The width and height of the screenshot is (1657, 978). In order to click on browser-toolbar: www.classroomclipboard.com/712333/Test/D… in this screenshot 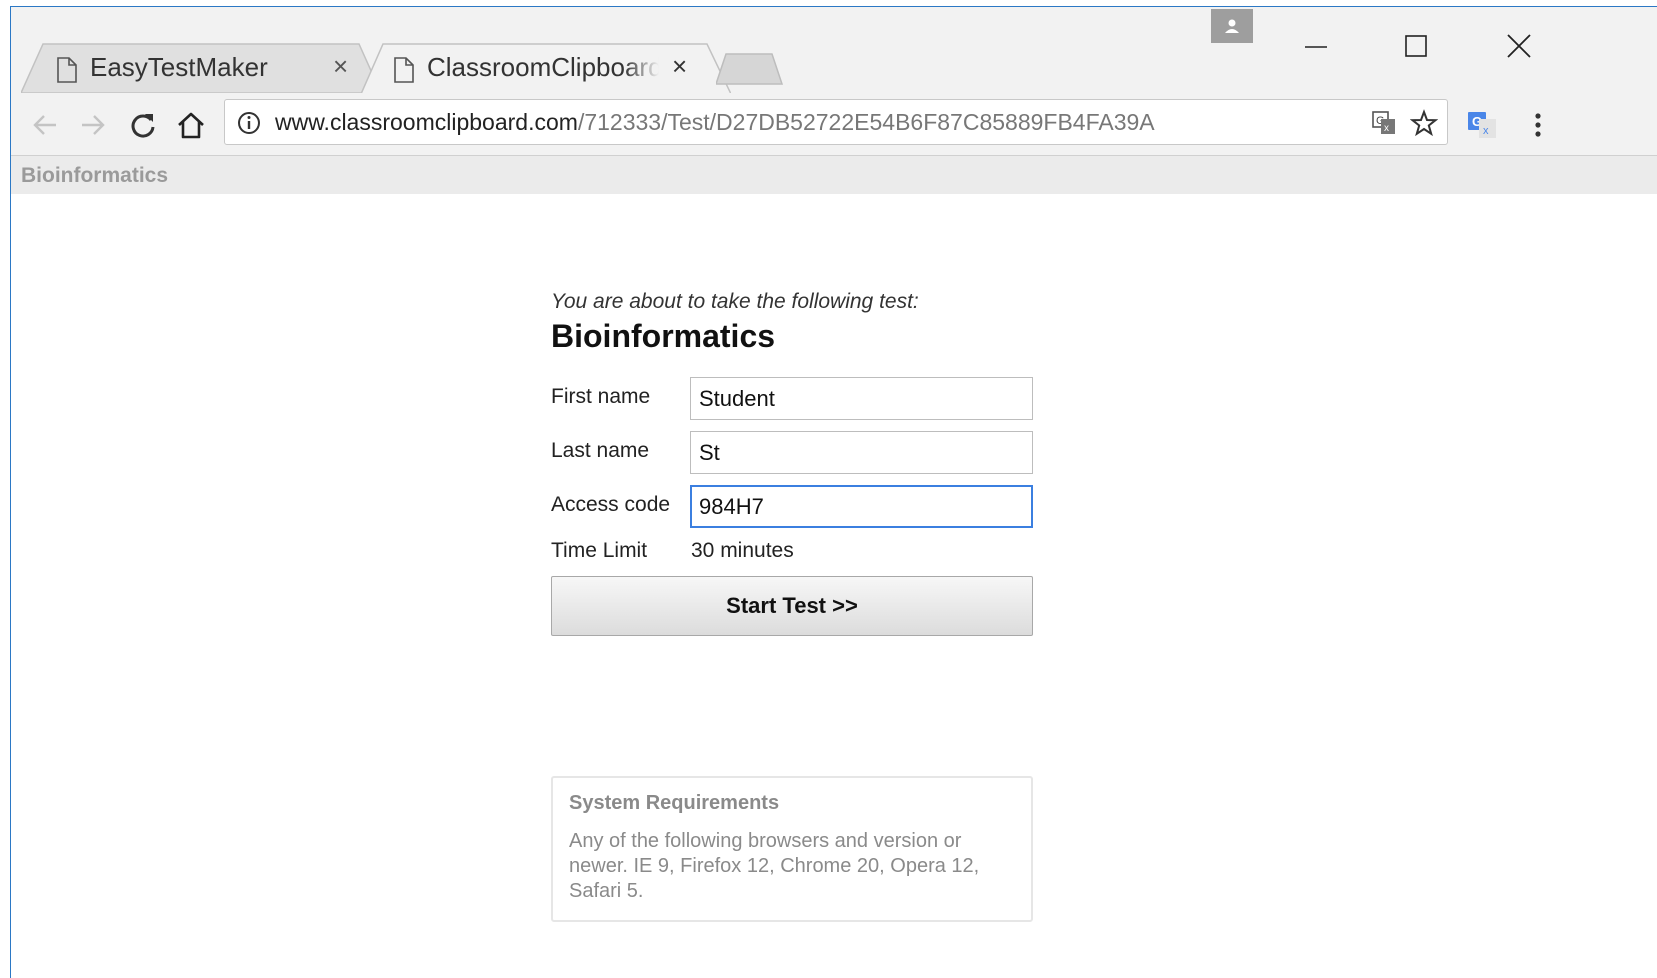, I will do `click(834, 124)`.